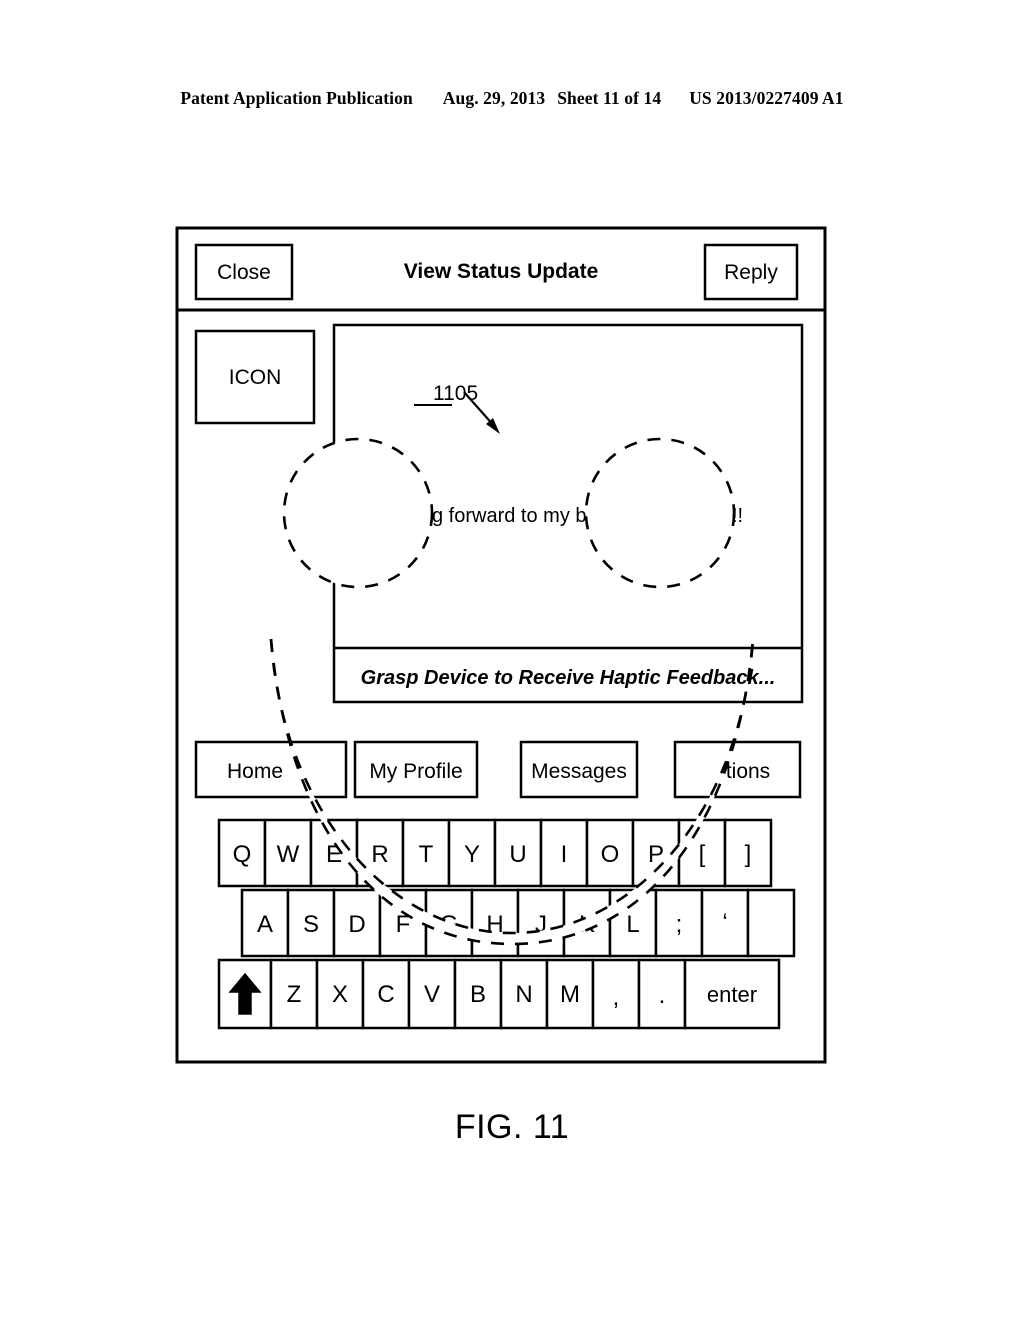 Image resolution: width=1024 pixels, height=1320 pixels. What do you see at coordinates (570, 994) in the screenshot?
I see `key-label-m: M` at bounding box center [570, 994].